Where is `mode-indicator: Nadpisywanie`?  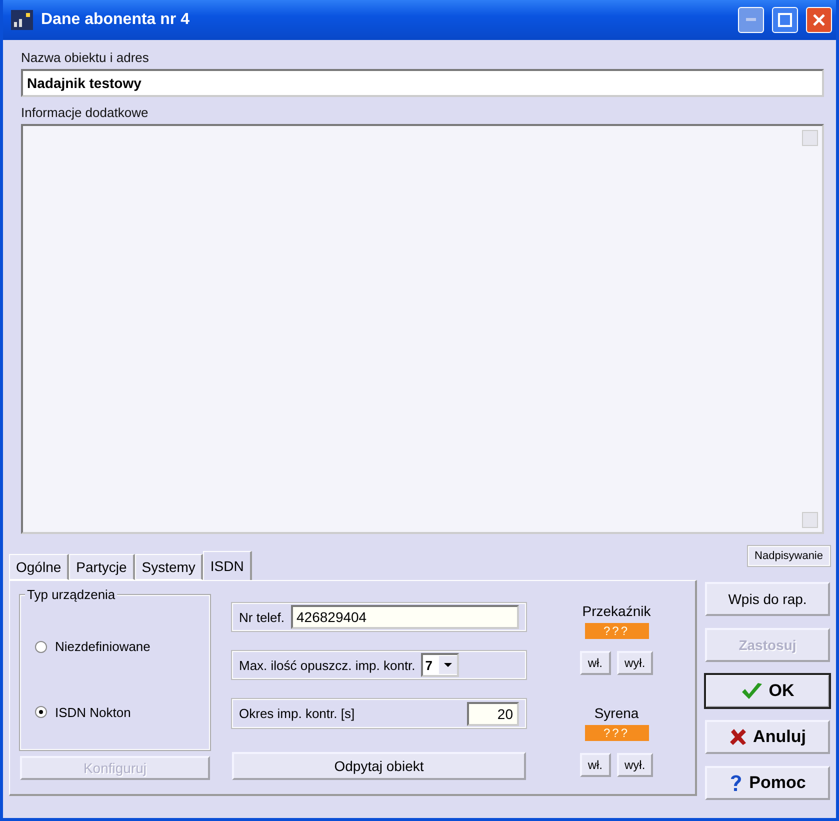
mode-indicator: Nadpisywanie is located at coordinates (789, 556).